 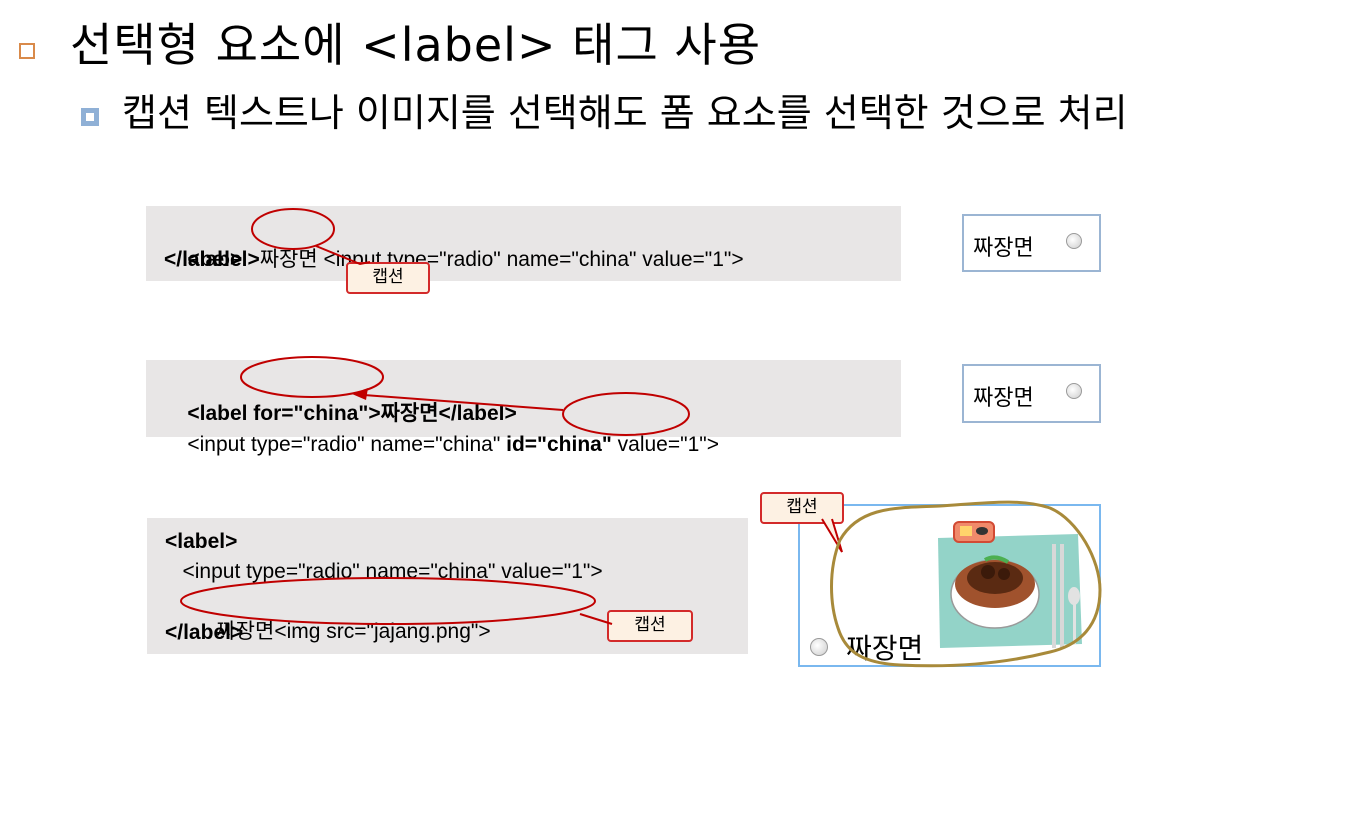 What do you see at coordinates (293, 229) in the screenshot?
I see `caption-highlight-ellipse` at bounding box center [293, 229].